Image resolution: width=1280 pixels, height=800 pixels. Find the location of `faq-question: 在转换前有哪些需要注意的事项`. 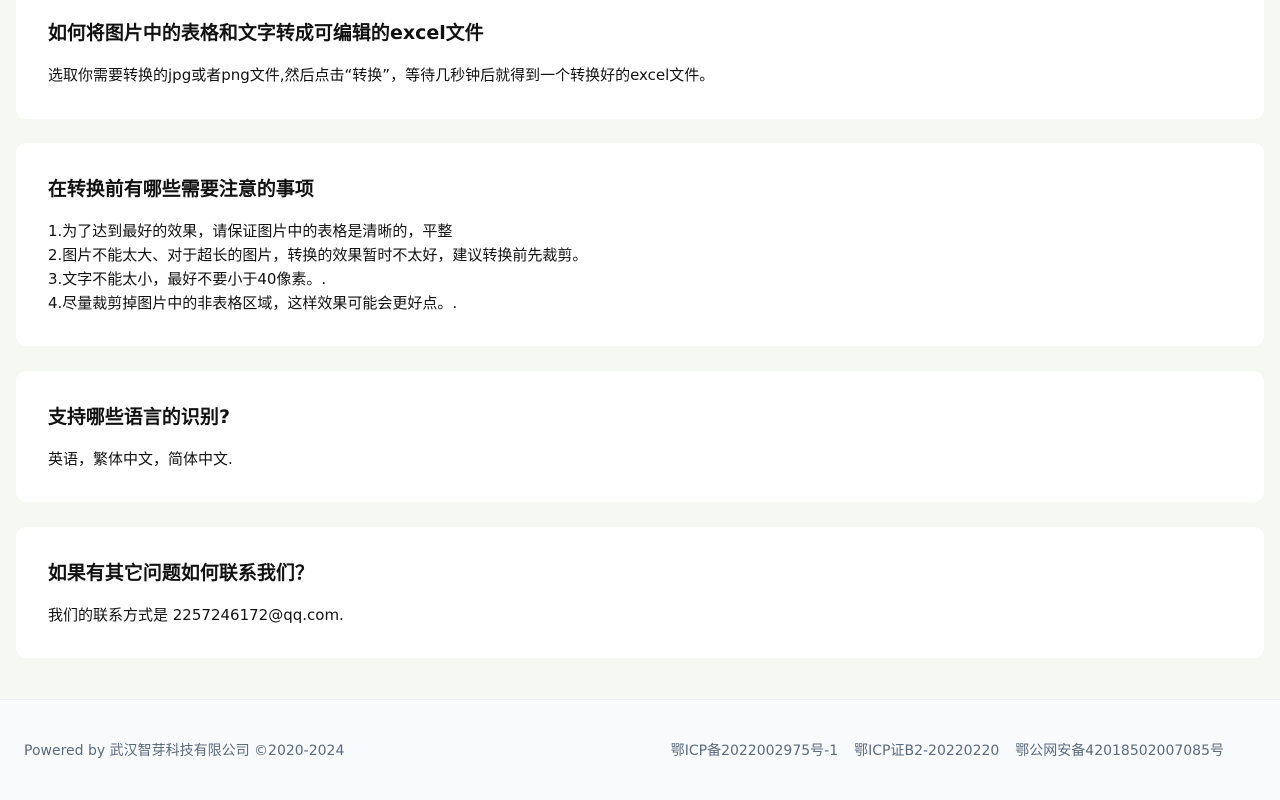

faq-question: 在转换前有哪些需要注意的事项 is located at coordinates (181, 189).